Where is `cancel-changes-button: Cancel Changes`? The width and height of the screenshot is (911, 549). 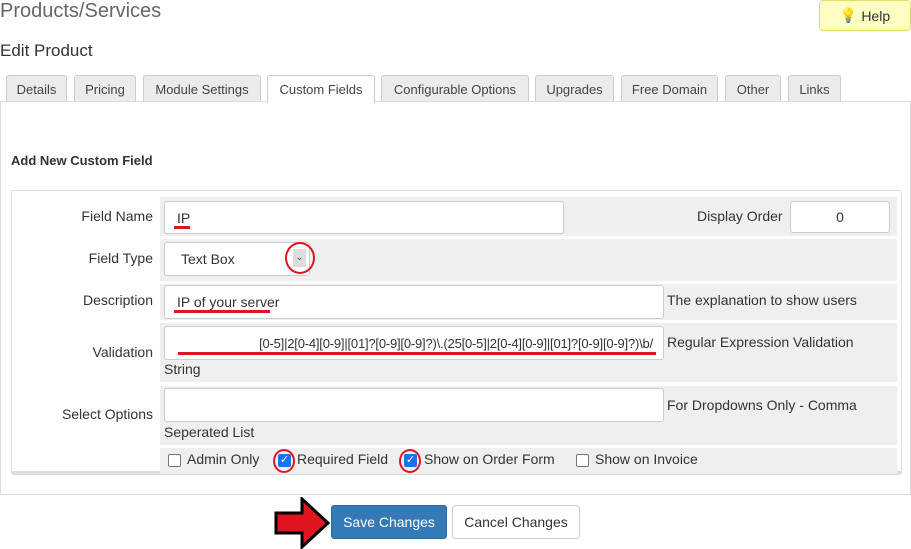 cancel-changes-button: Cancel Changes is located at coordinates (516, 522).